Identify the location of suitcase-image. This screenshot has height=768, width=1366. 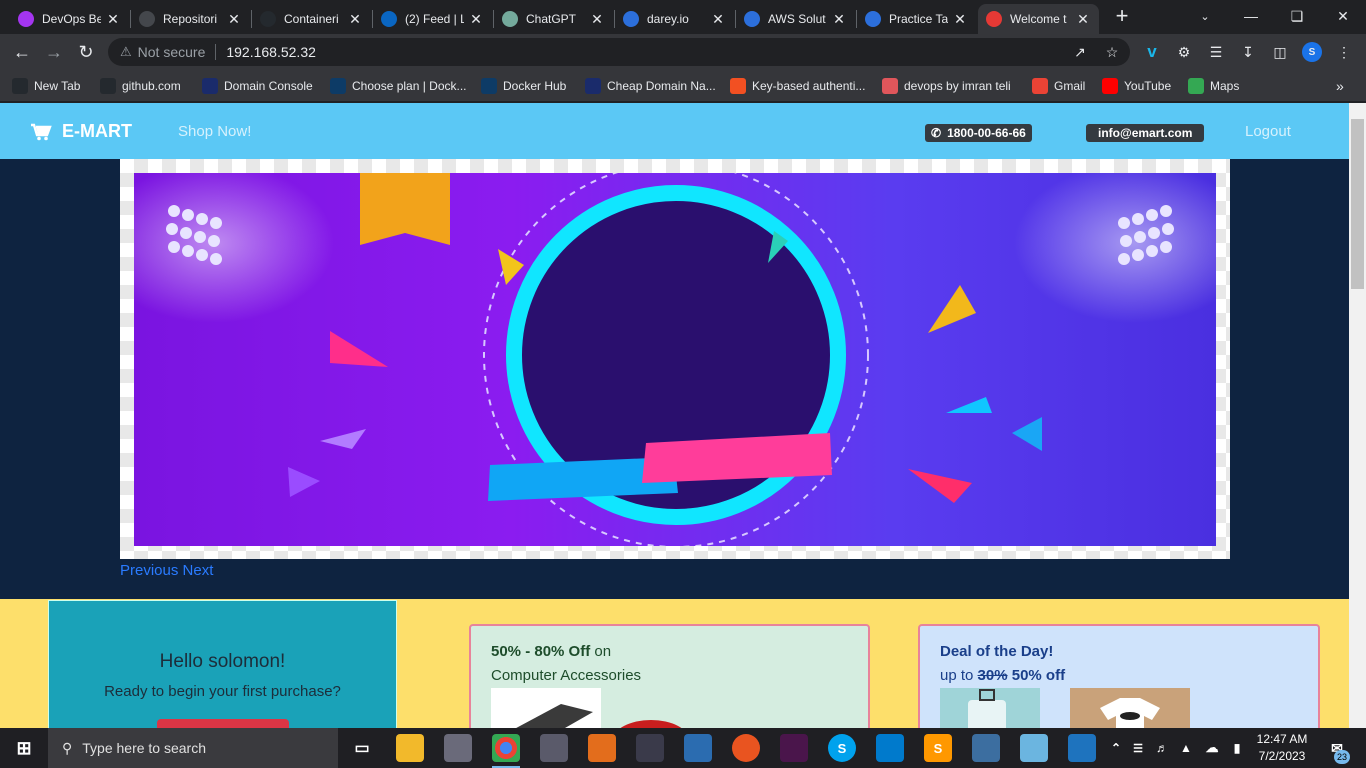
(990, 708).